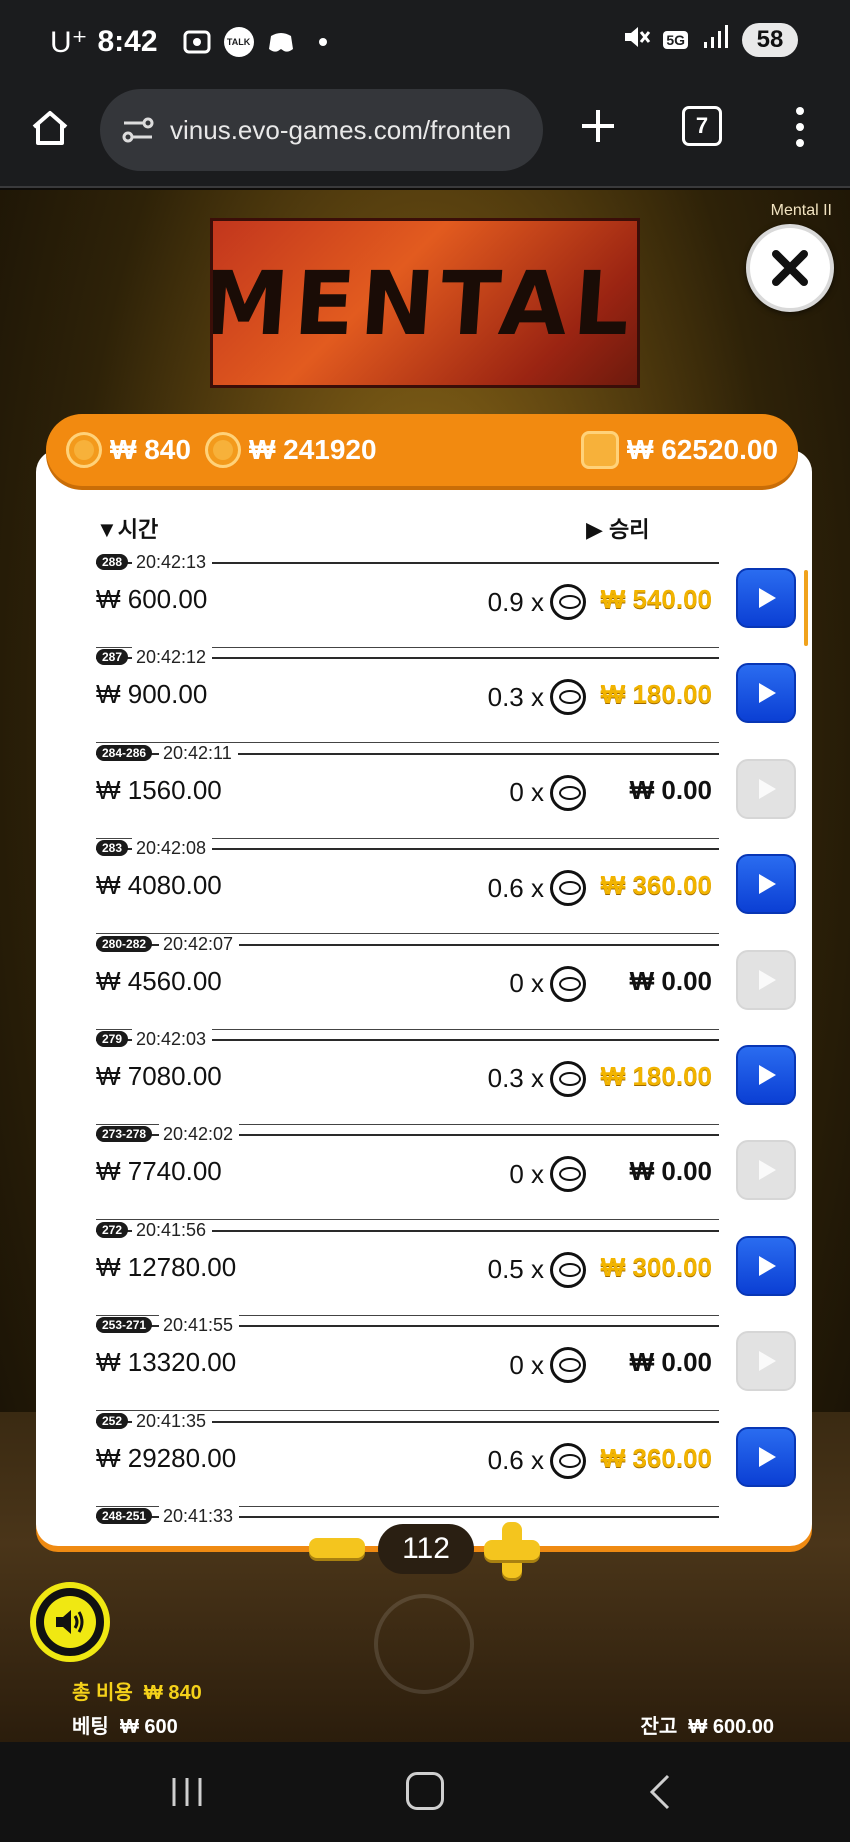 Image resolution: width=850 pixels, height=1842 pixels. Describe the element at coordinates (124, 752) in the screenshot. I see `round-id-badge: 284-286` at that location.